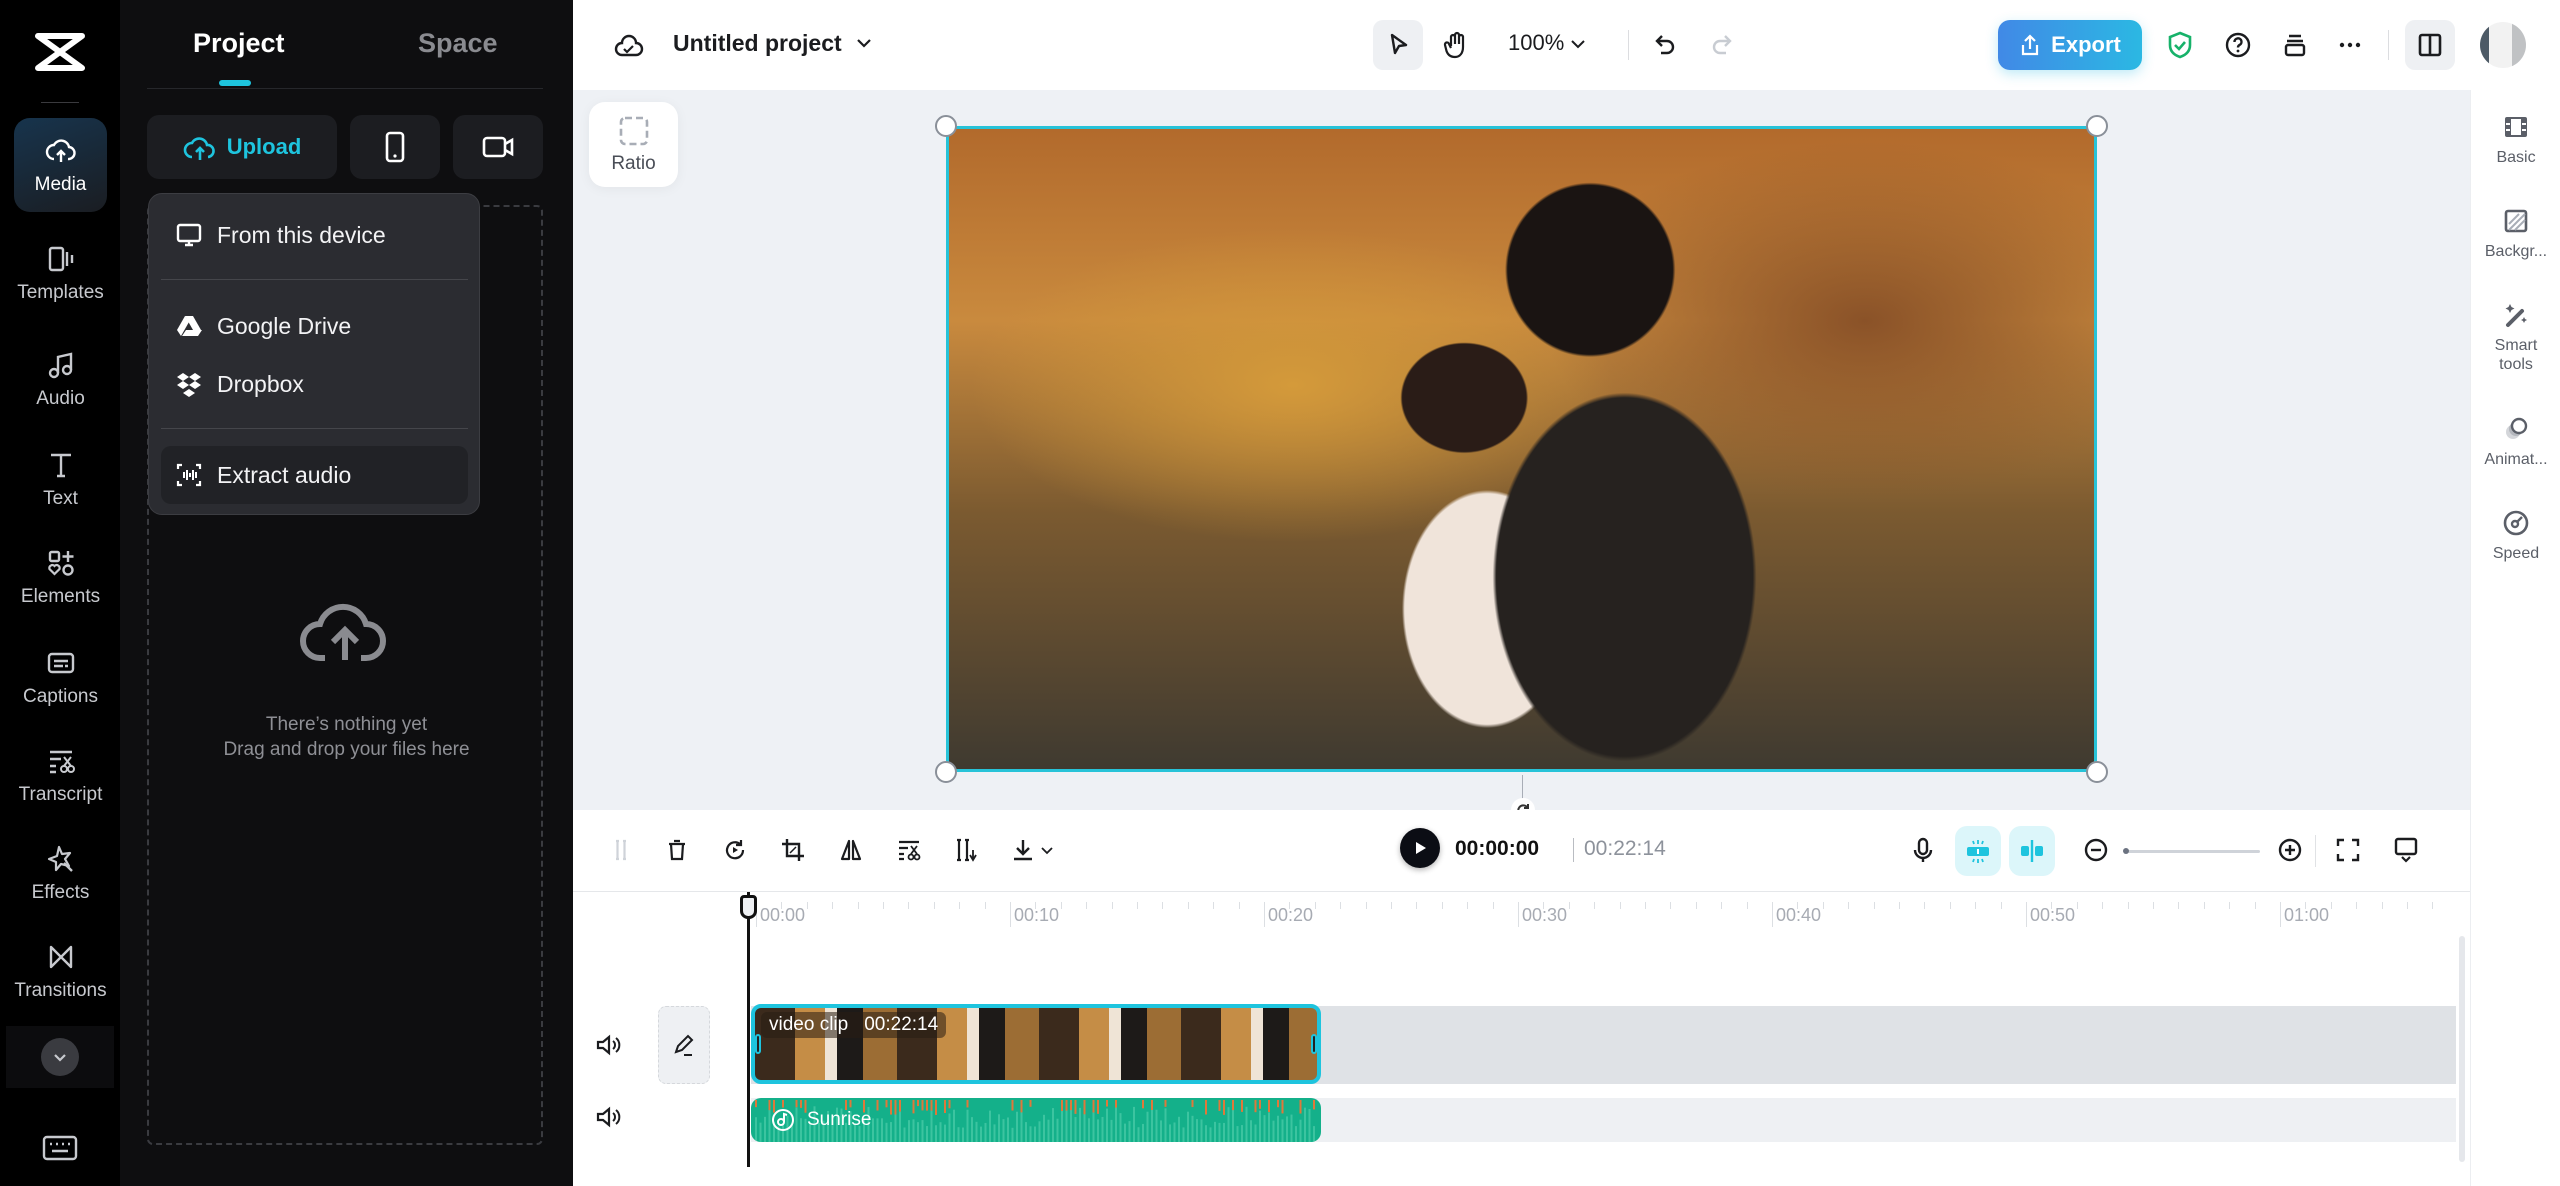  I want to click on rail-item-media: Media, so click(60, 165).